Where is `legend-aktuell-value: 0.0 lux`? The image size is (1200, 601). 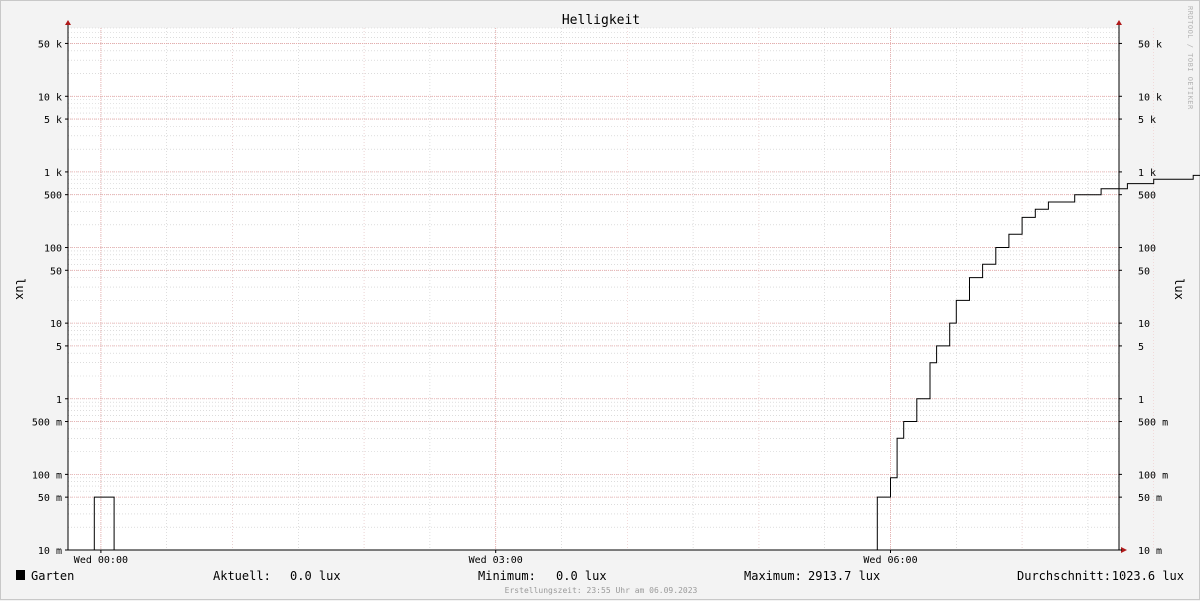
legend-aktuell-value: 0.0 lux is located at coordinates (315, 576).